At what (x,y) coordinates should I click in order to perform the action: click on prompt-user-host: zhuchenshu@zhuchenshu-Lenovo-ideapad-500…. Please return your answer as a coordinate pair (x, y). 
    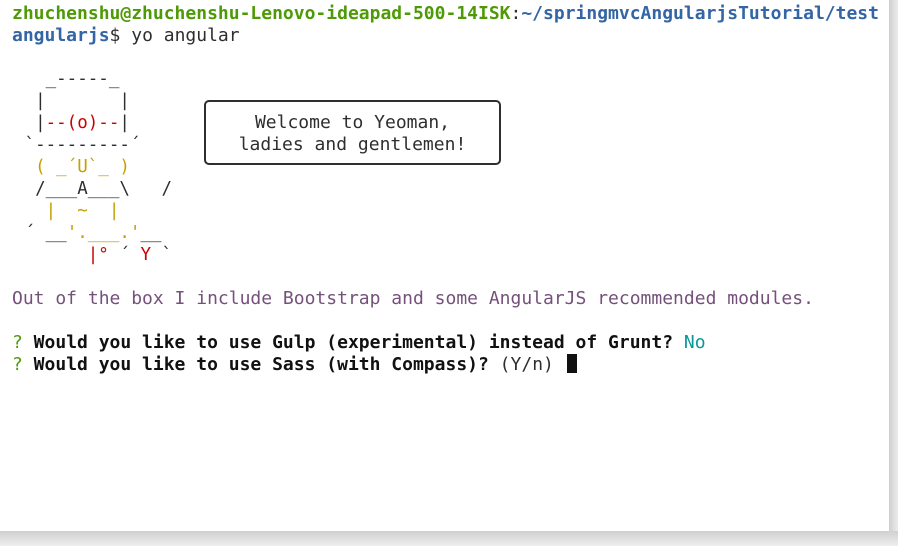
    Looking at the image, I should click on (261, 13).